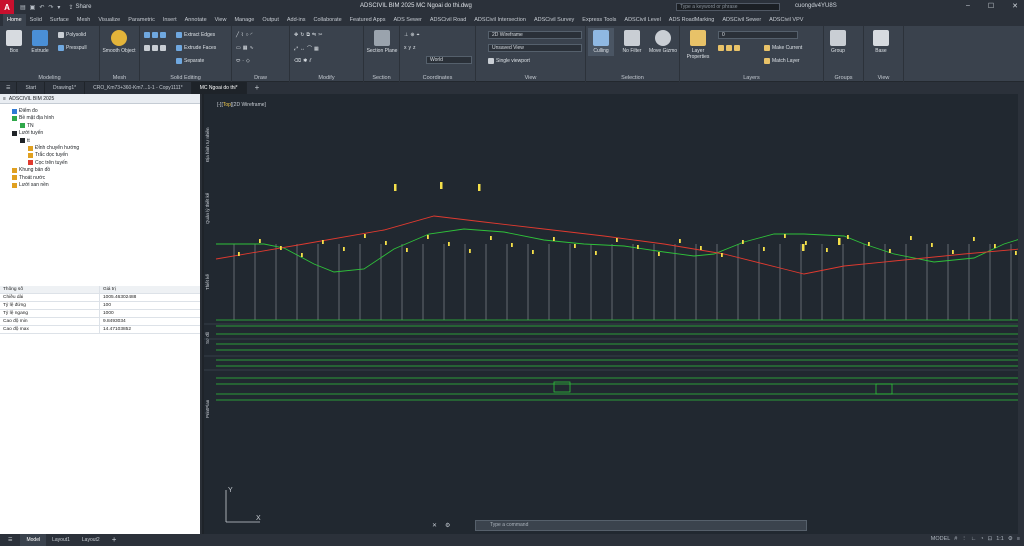 The width and height of the screenshot is (1024, 546). Describe the element at coordinates (368, 20) in the screenshot. I see `ribbon-tab-featured-apps: Featured Apps` at that location.